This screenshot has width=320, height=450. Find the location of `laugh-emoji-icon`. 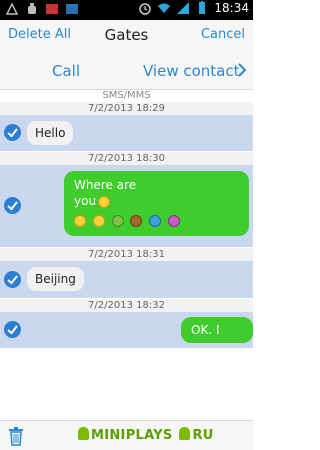

laugh-emoji-icon is located at coordinates (98, 220).